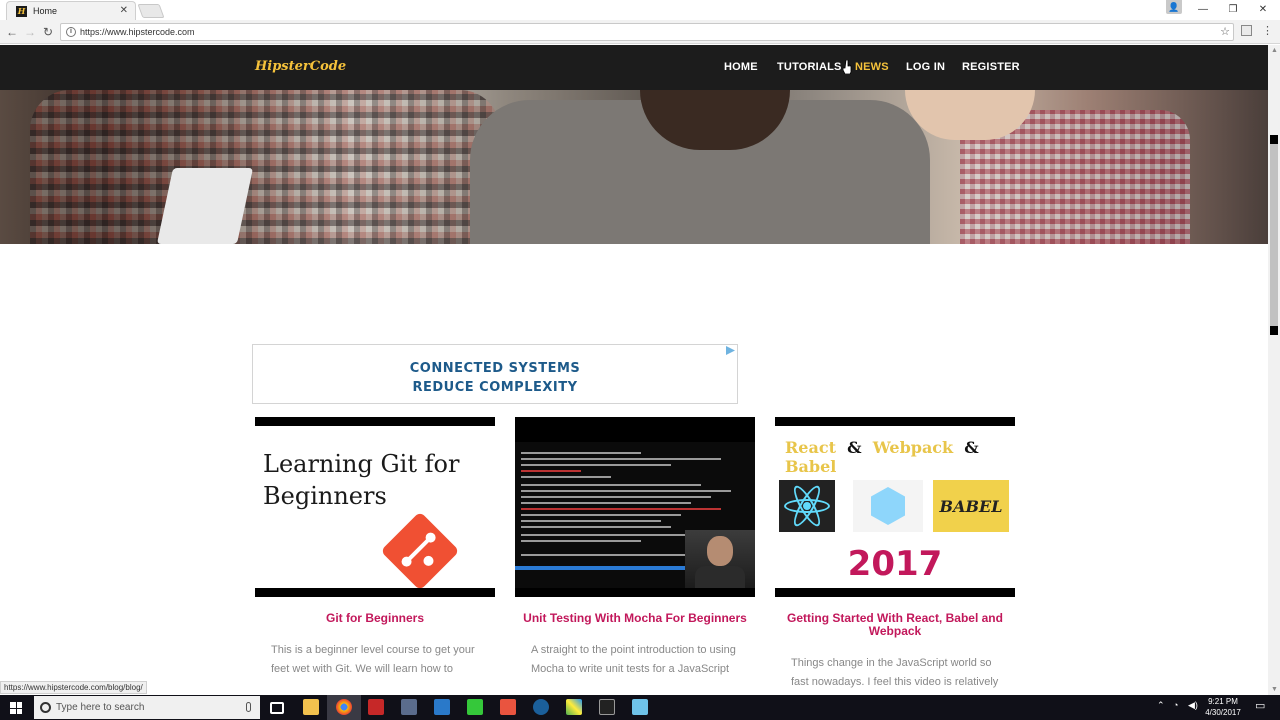 The image size is (1280, 720). Describe the element at coordinates (12, 32) in the screenshot. I see `back-icon: ←` at that location.